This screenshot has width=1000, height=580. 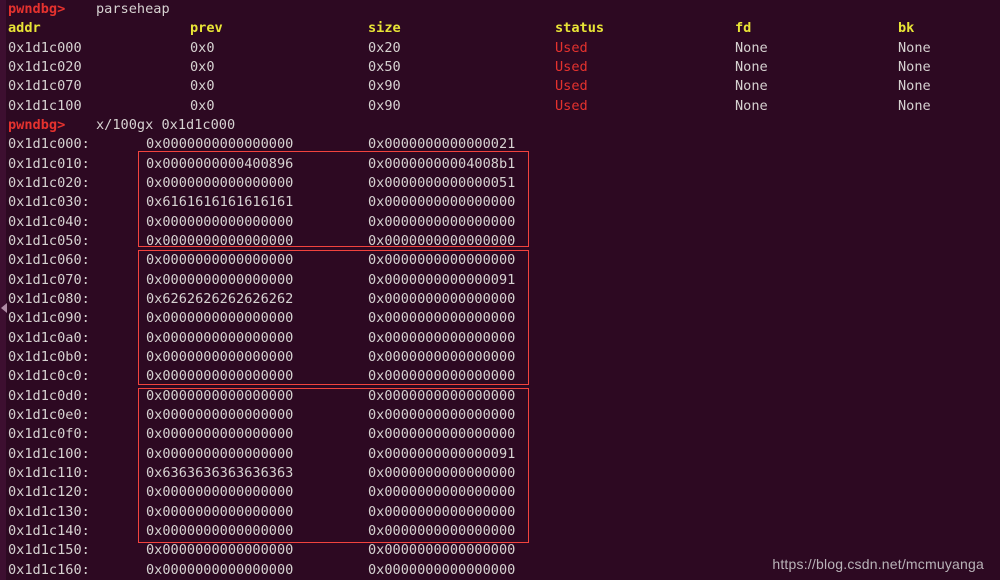 What do you see at coordinates (37, 124) in the screenshot?
I see `prompt-examine: pwndbg>` at bounding box center [37, 124].